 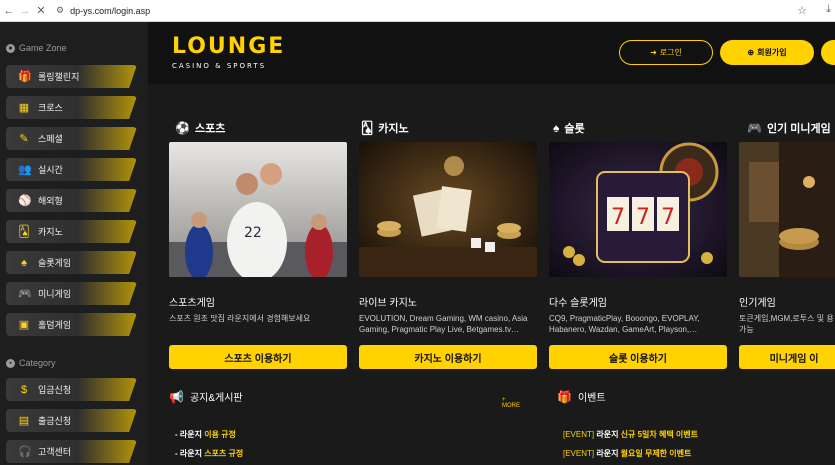 What do you see at coordinates (176, 396) in the screenshot?
I see `megaphone-icon: 📢` at bounding box center [176, 396].